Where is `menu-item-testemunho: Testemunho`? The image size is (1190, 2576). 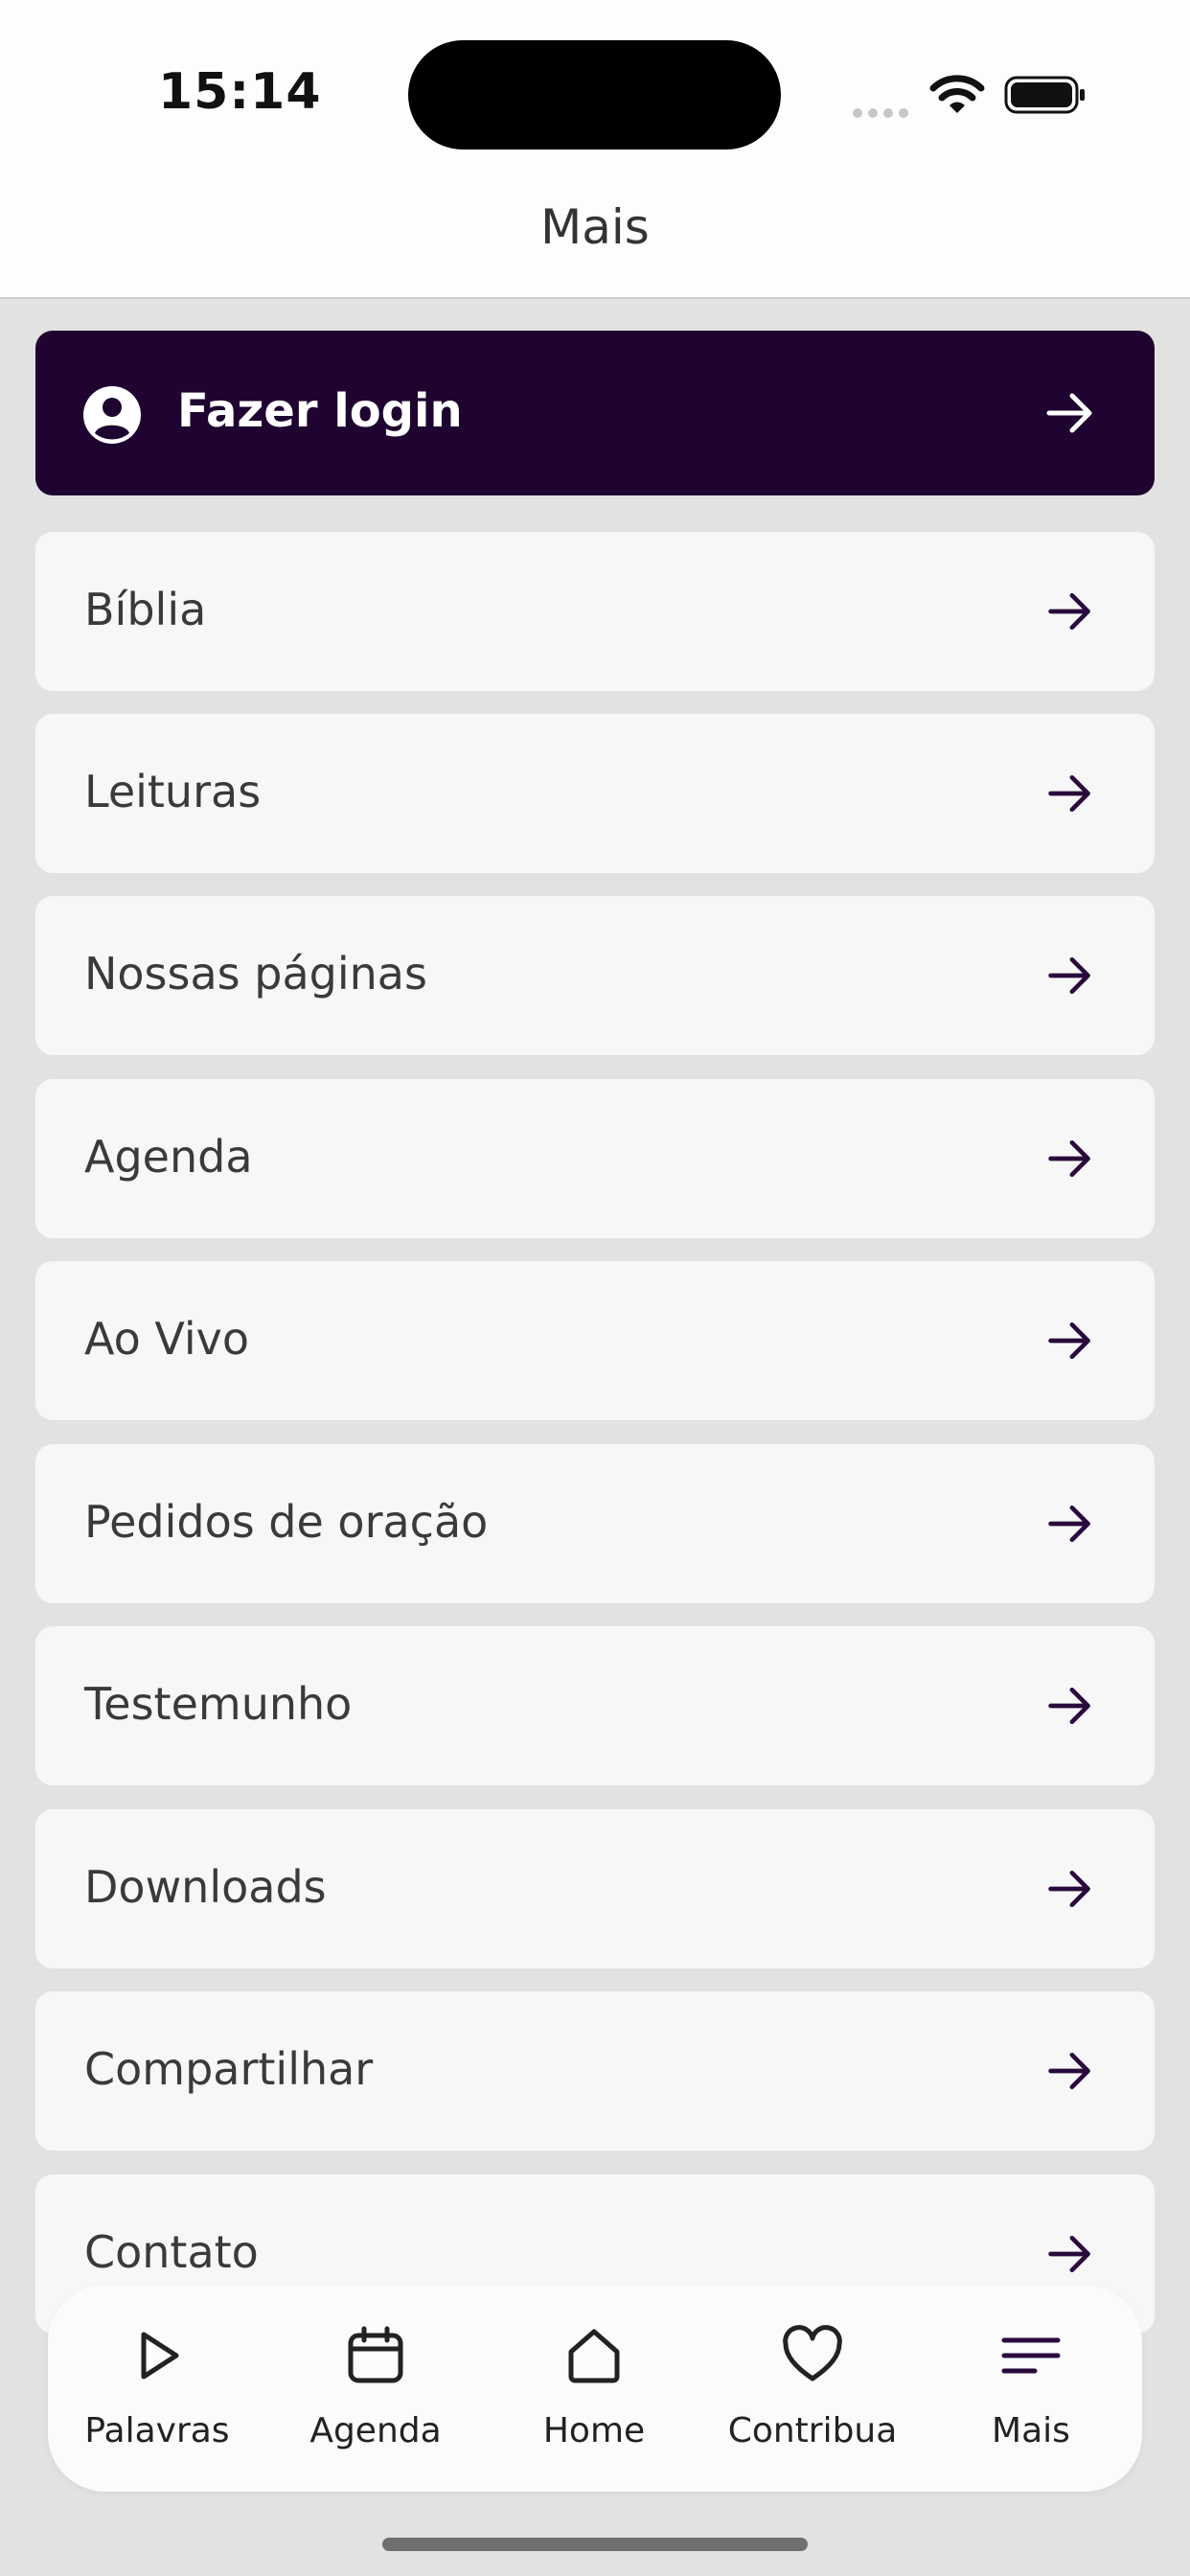 menu-item-testemunho: Testemunho is located at coordinates (595, 1705).